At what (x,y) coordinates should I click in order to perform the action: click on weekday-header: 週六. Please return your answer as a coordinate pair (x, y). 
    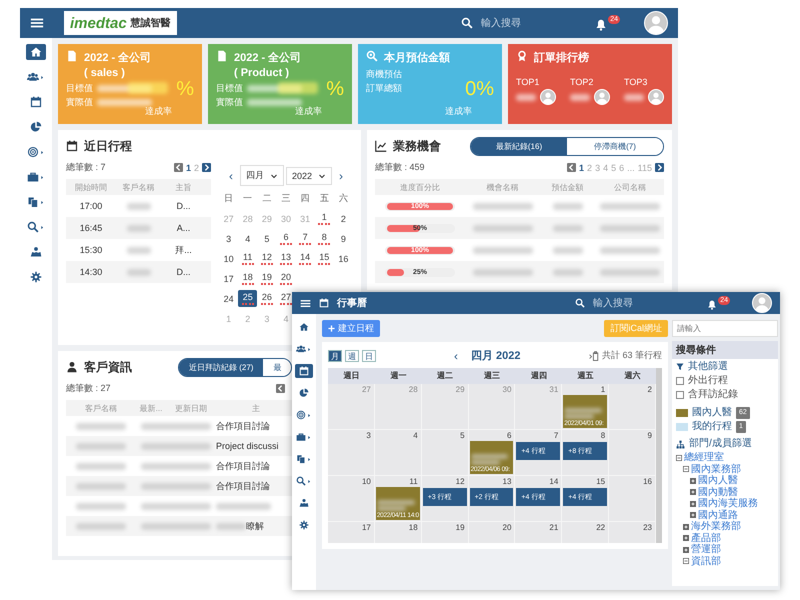
    Looking at the image, I should click on (632, 376).